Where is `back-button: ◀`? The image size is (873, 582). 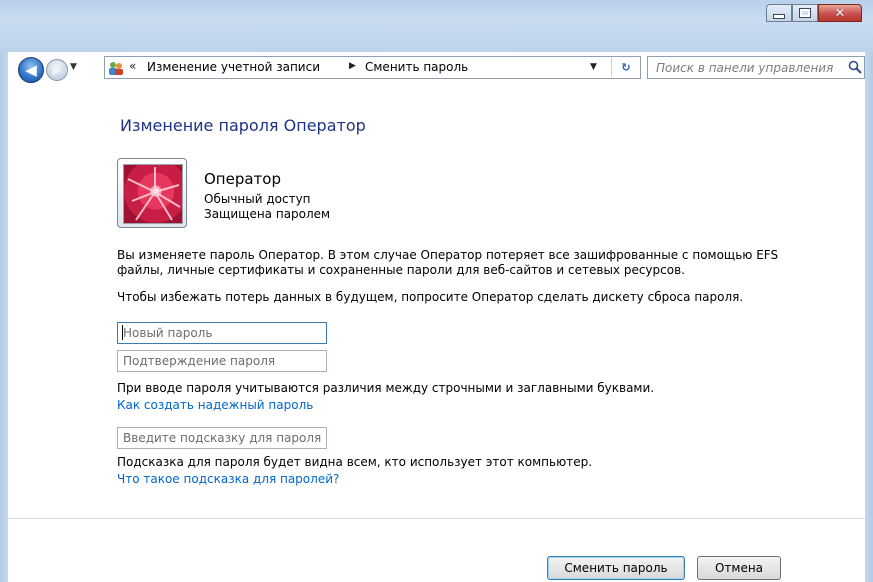
back-button: ◀ is located at coordinates (31, 70).